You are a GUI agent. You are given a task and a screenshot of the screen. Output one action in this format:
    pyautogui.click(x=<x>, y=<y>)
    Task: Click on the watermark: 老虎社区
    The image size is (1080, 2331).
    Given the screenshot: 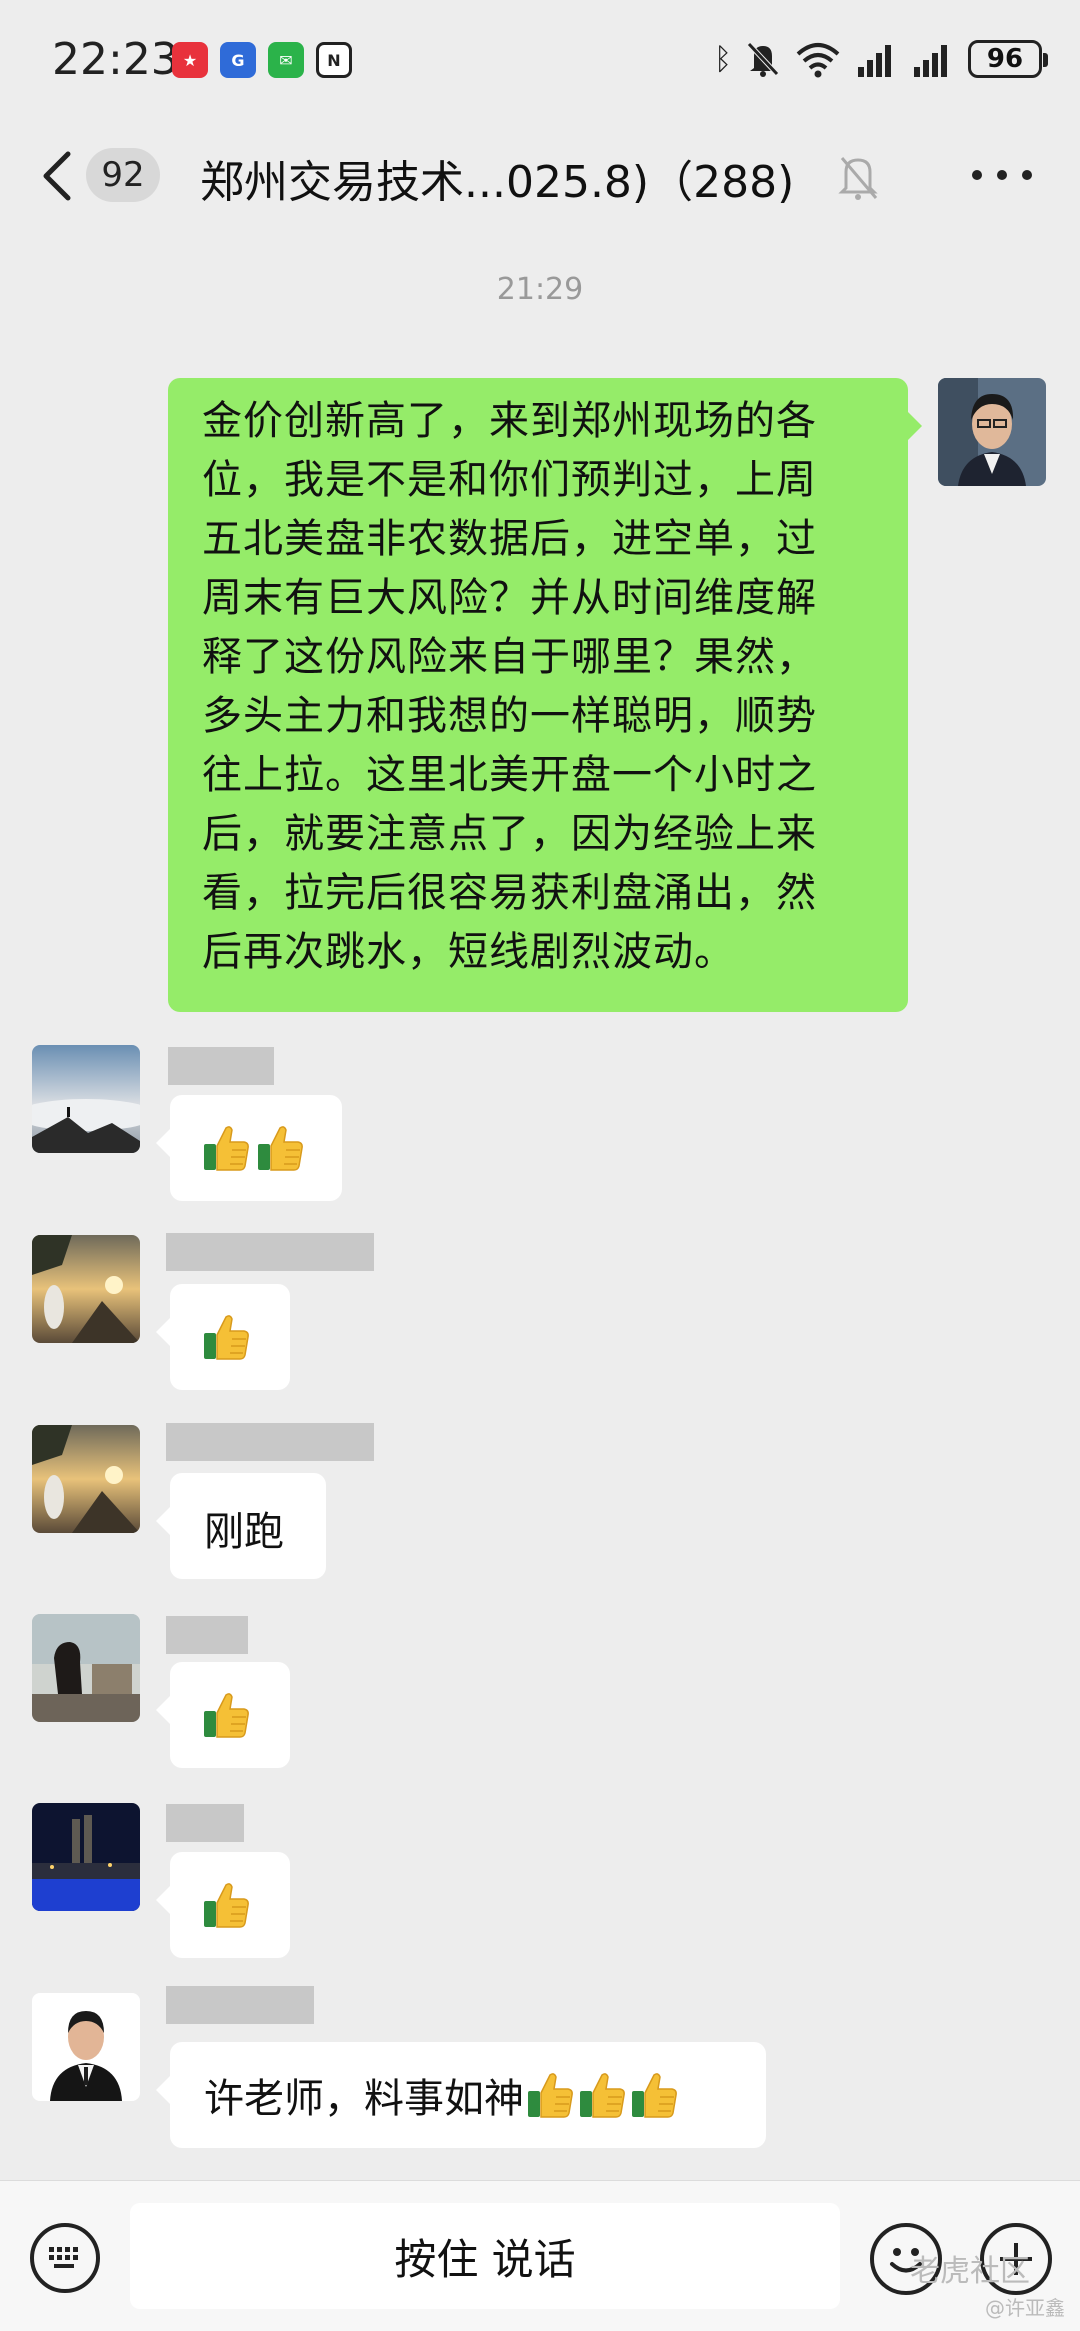 What is the action you would take?
    pyautogui.click(x=970, y=2271)
    